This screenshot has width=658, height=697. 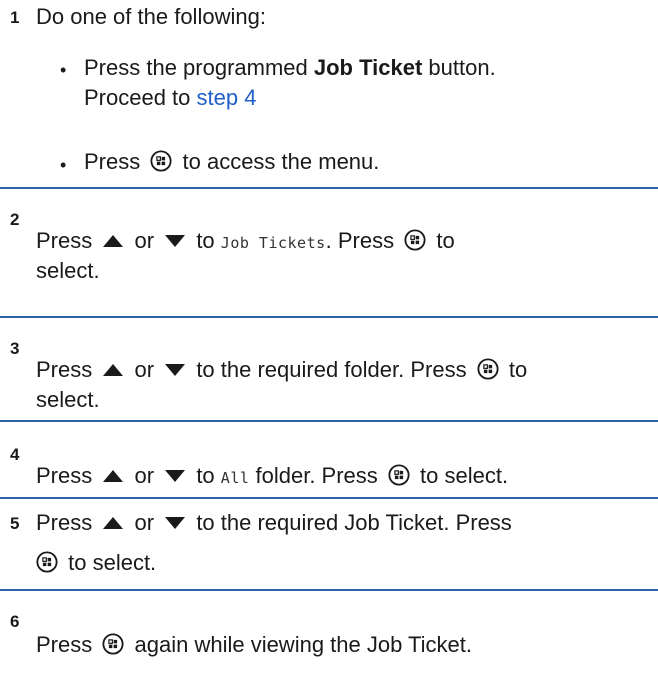 I want to click on step-text: Press or to Job Tickets. Press to, so click(x=245, y=242).